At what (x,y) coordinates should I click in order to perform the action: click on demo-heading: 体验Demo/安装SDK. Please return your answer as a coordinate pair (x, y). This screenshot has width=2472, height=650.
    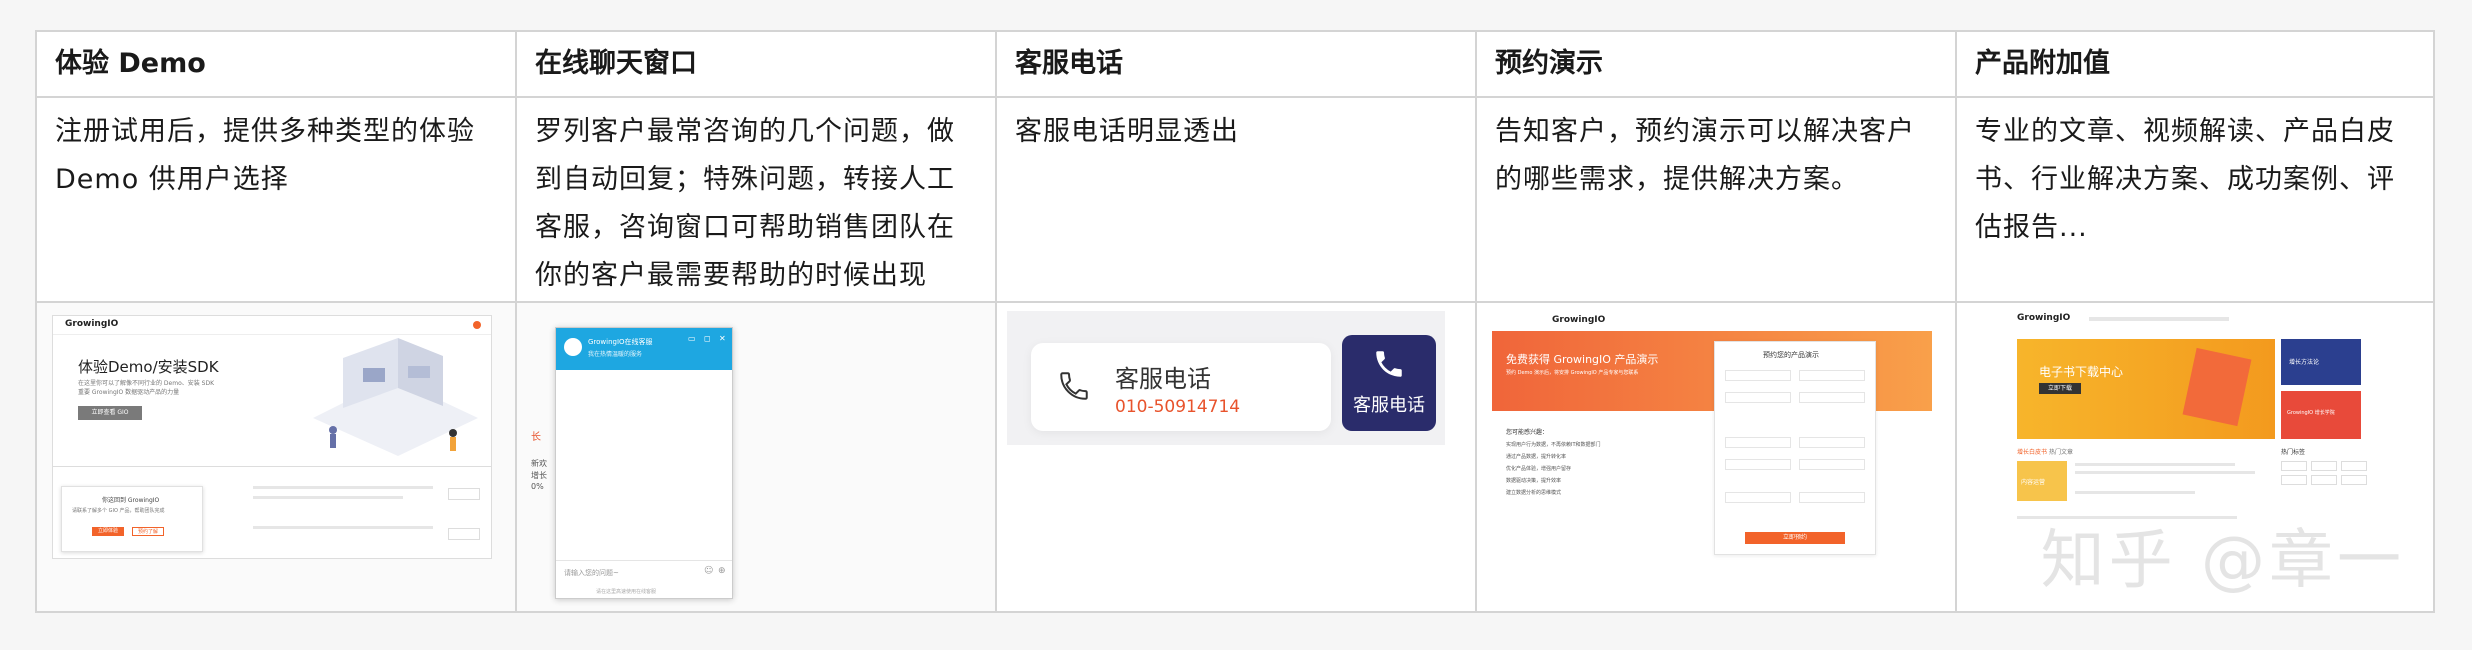
    Looking at the image, I should click on (148, 367).